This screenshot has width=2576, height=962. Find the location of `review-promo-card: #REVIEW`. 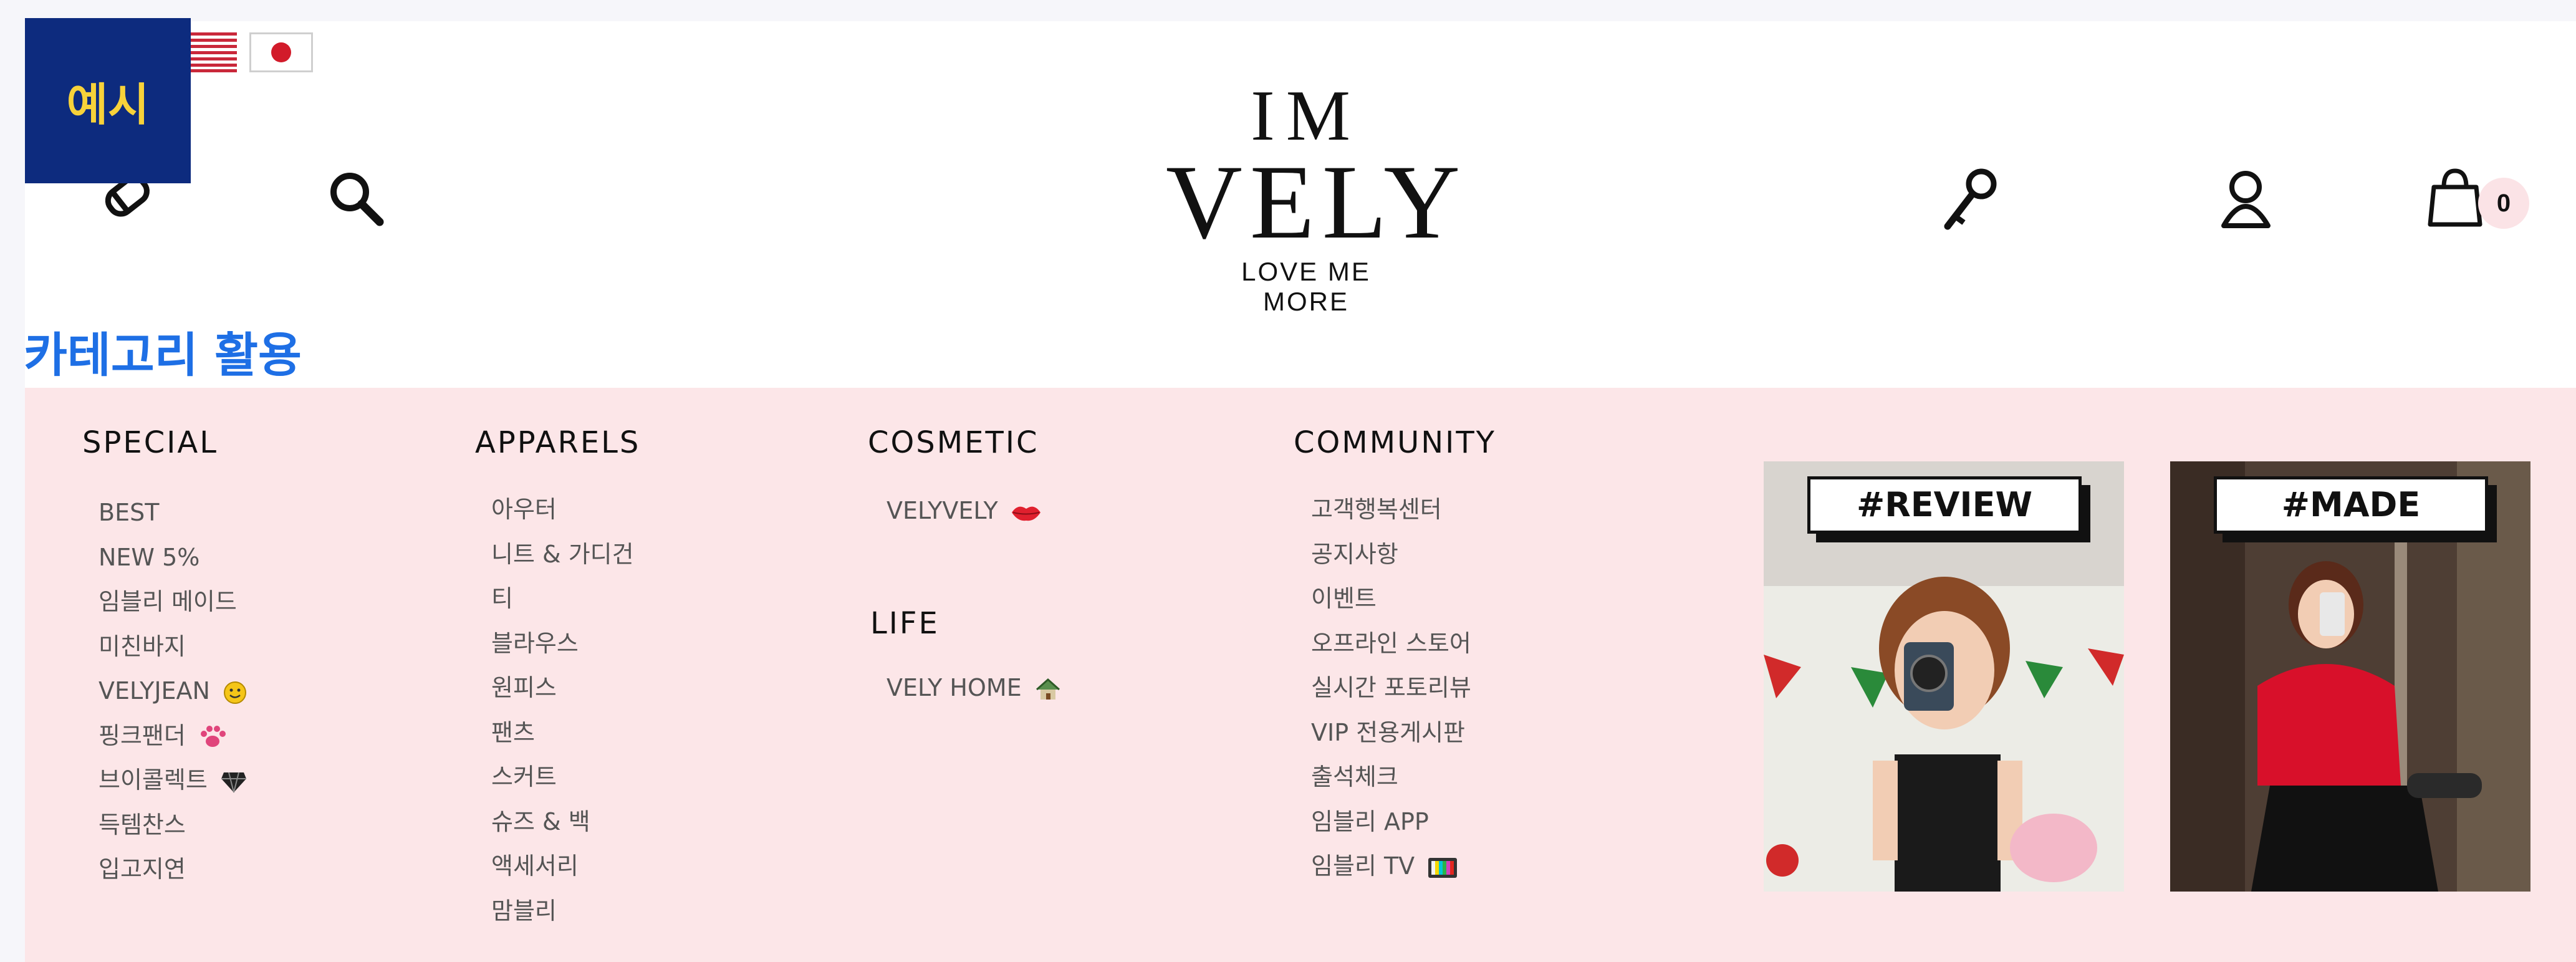

review-promo-card: #REVIEW is located at coordinates (1944, 676).